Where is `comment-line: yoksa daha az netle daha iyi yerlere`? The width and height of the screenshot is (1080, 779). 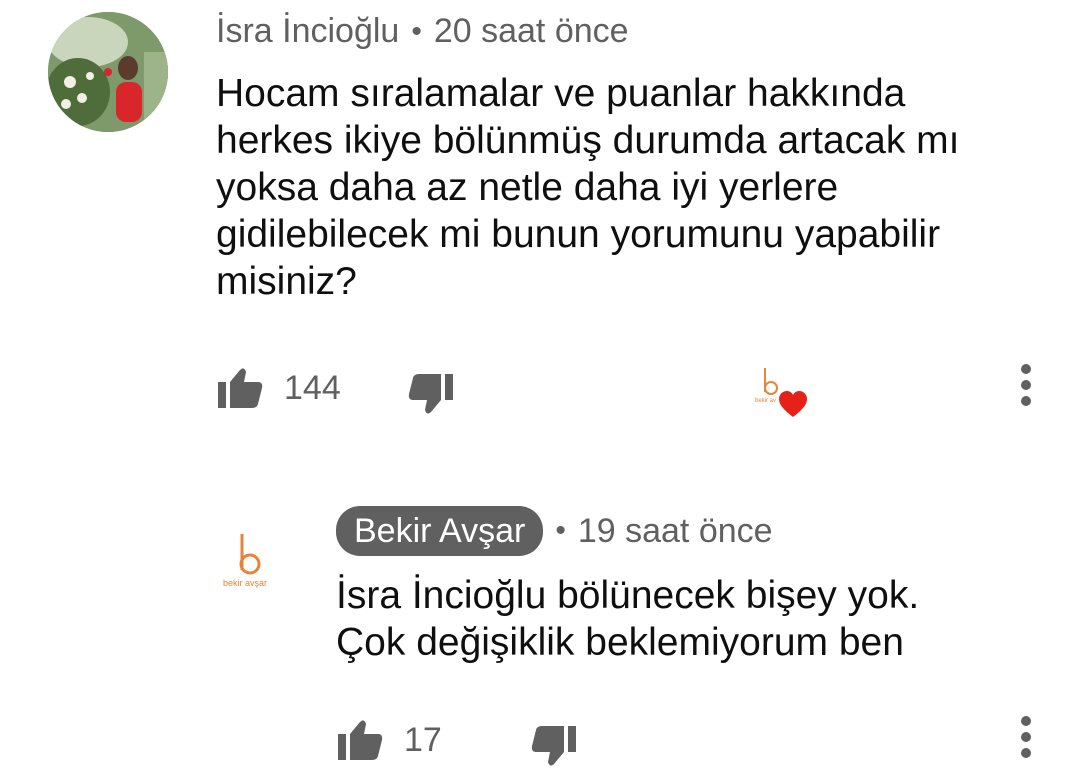
comment-line: yoksa daha az netle daha iyi yerlere is located at coordinates (527, 187).